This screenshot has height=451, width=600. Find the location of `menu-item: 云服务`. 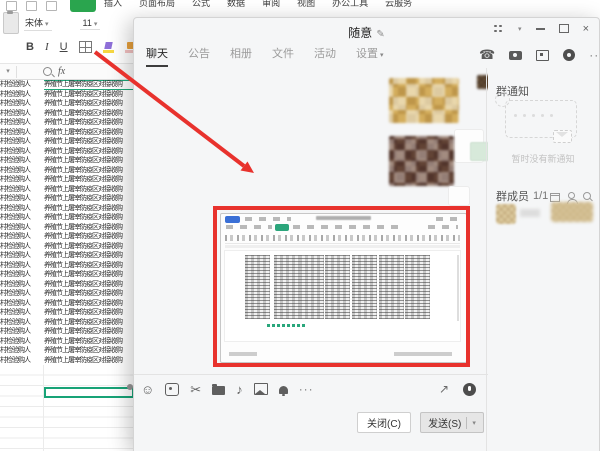

menu-item: 云服务 is located at coordinates (398, 4).